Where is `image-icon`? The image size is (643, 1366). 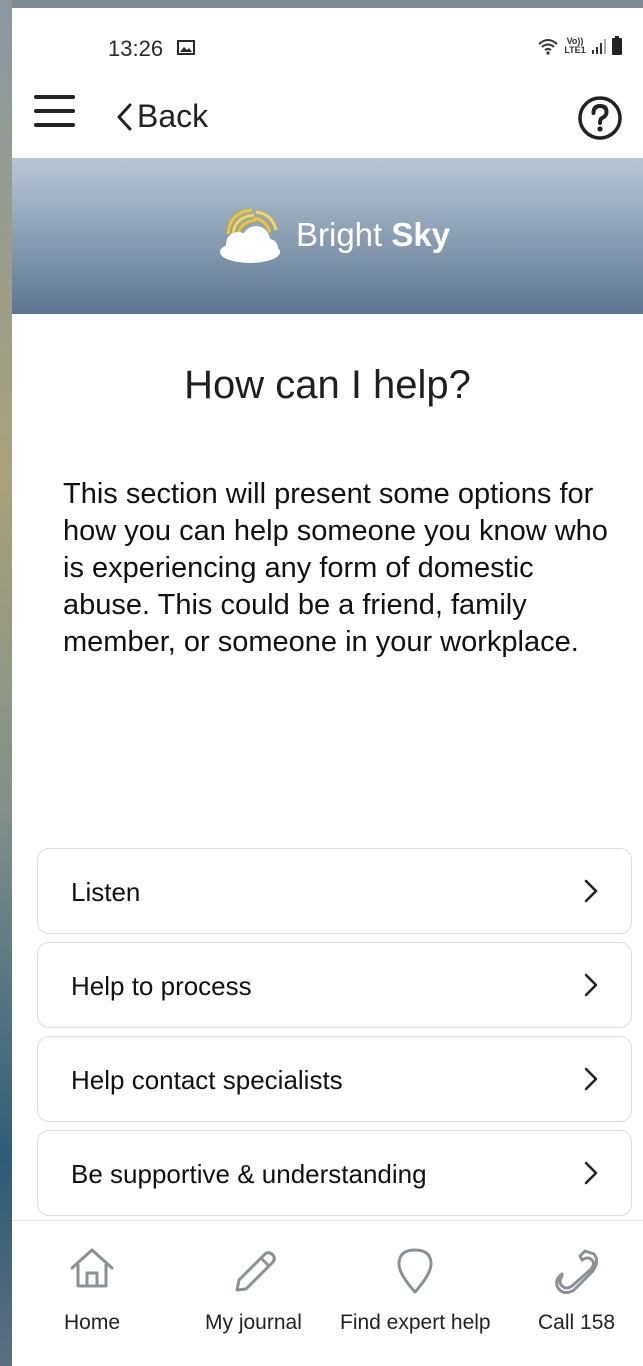 image-icon is located at coordinates (186, 47).